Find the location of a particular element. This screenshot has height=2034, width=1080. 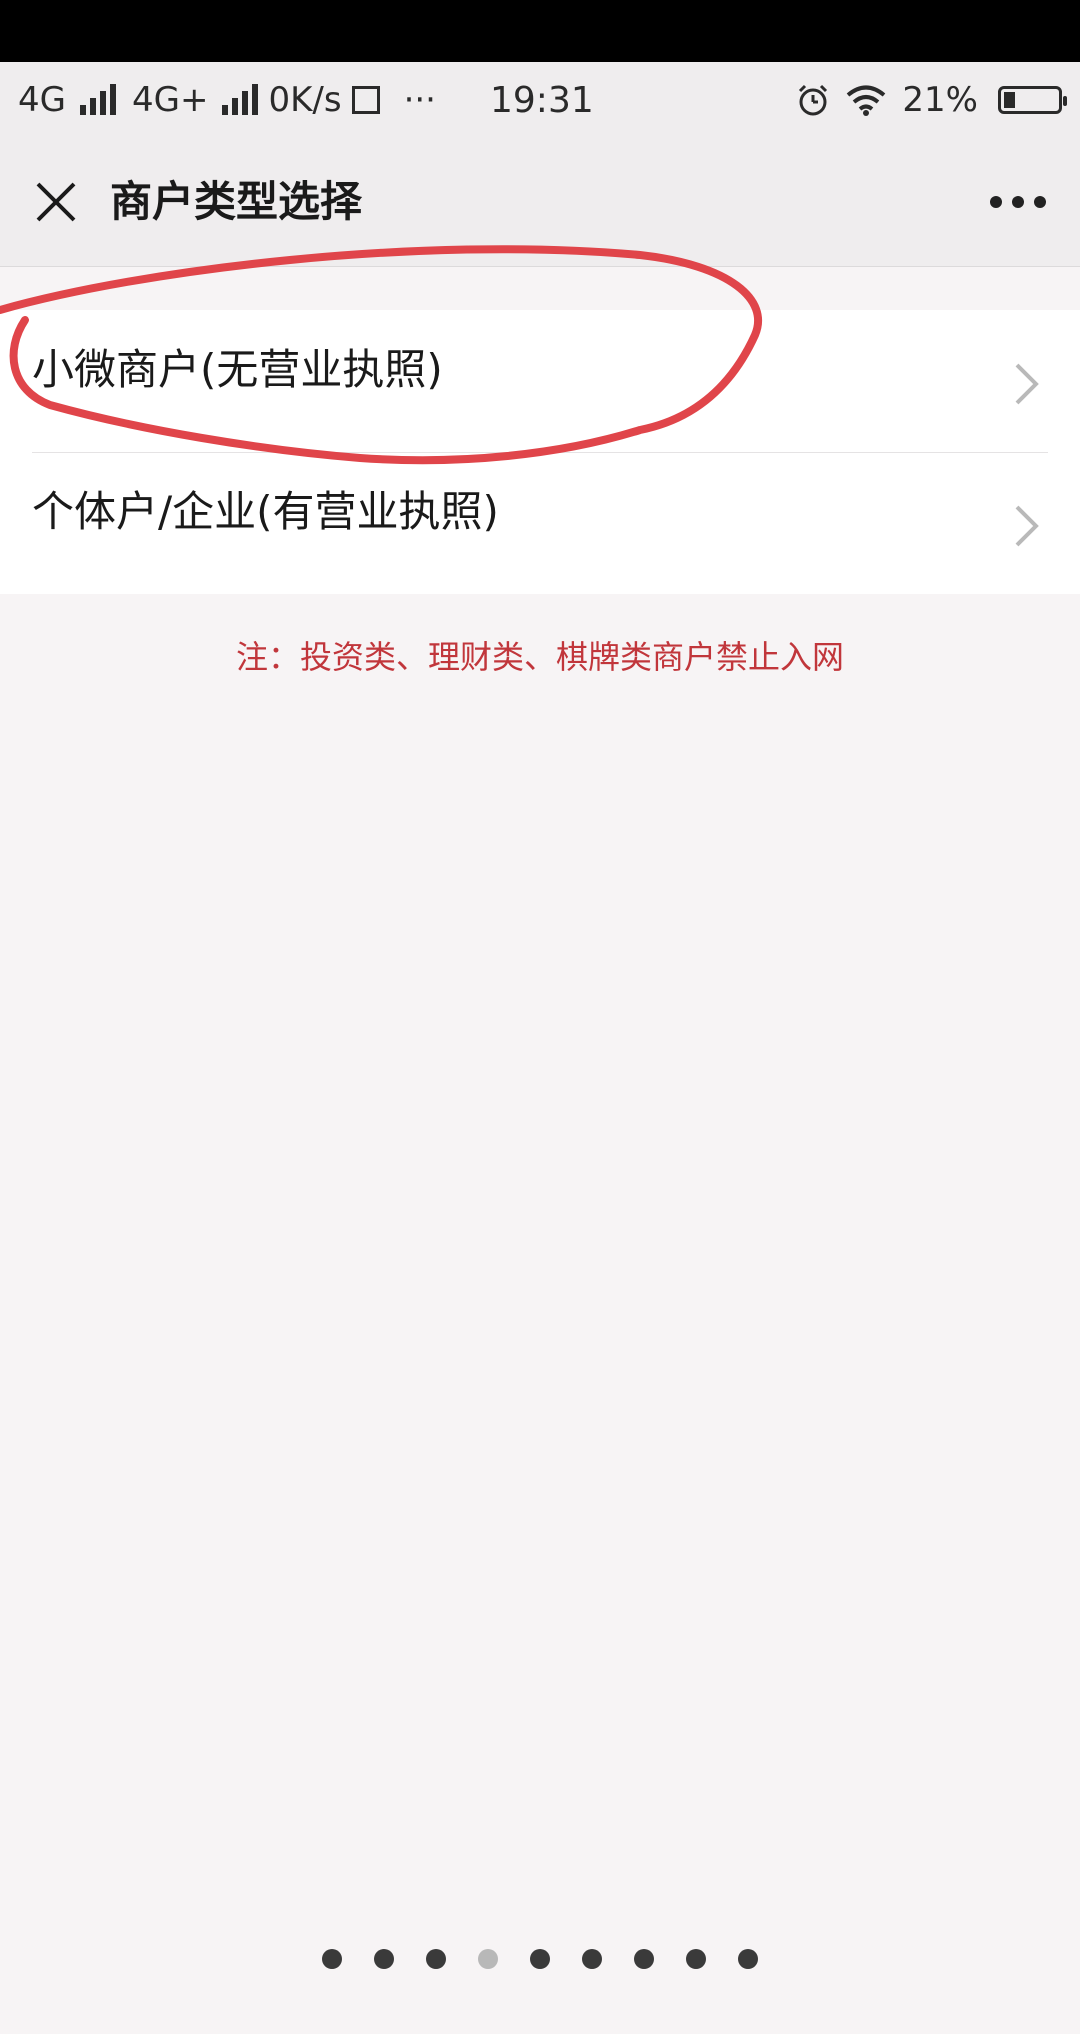

page-dot-active is located at coordinates (488, 1959).